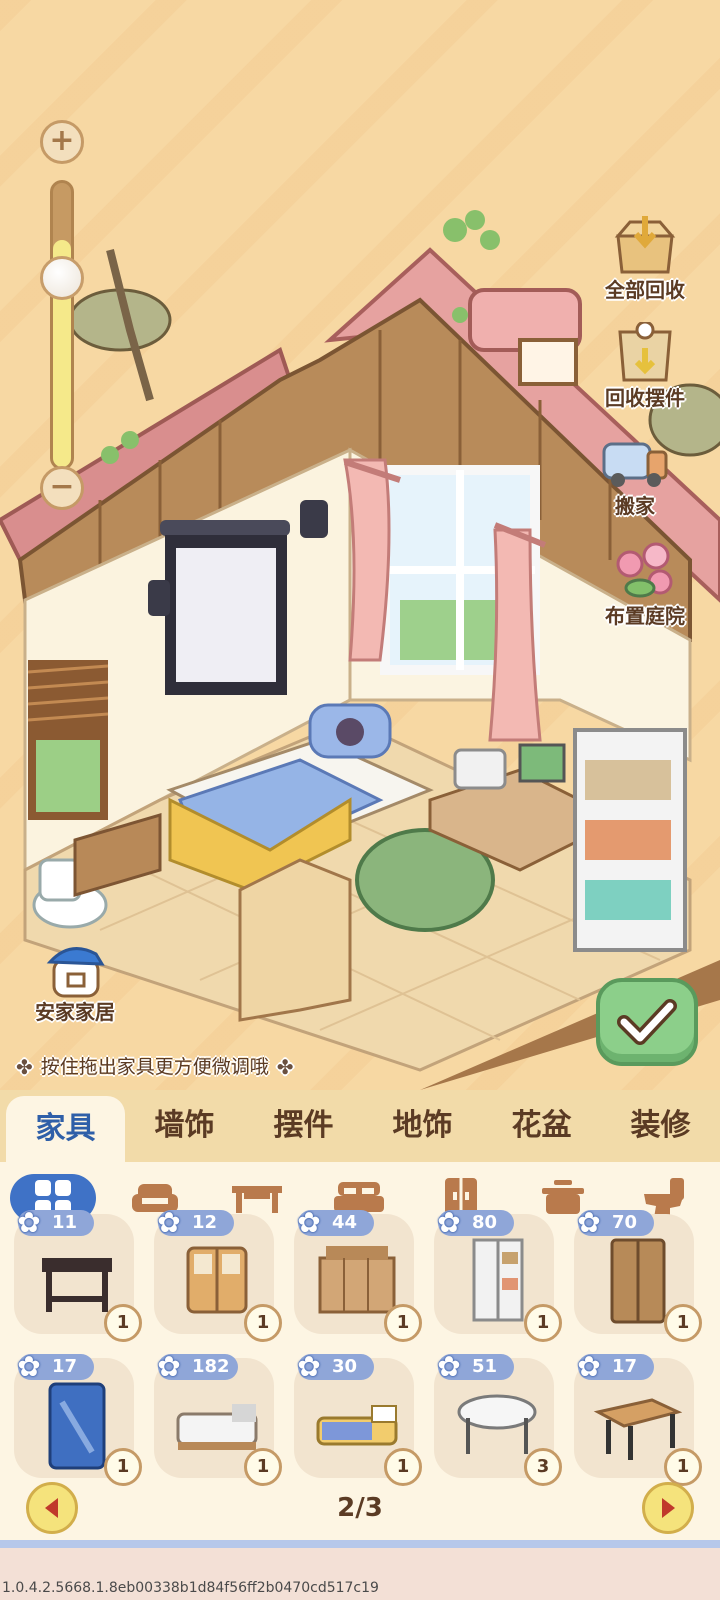  I want to click on zoom-out-button: −, so click(62, 488).